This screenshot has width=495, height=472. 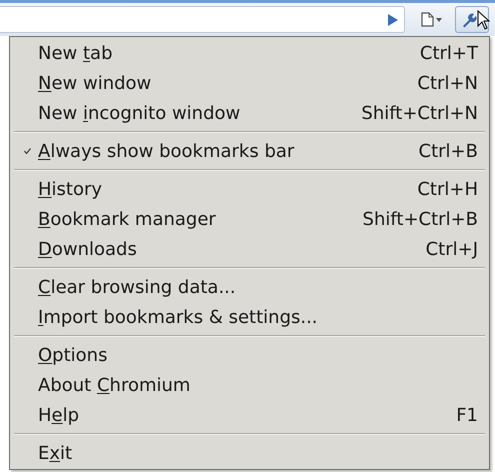 I want to click on menu-item-label: New tab, so click(x=75, y=54).